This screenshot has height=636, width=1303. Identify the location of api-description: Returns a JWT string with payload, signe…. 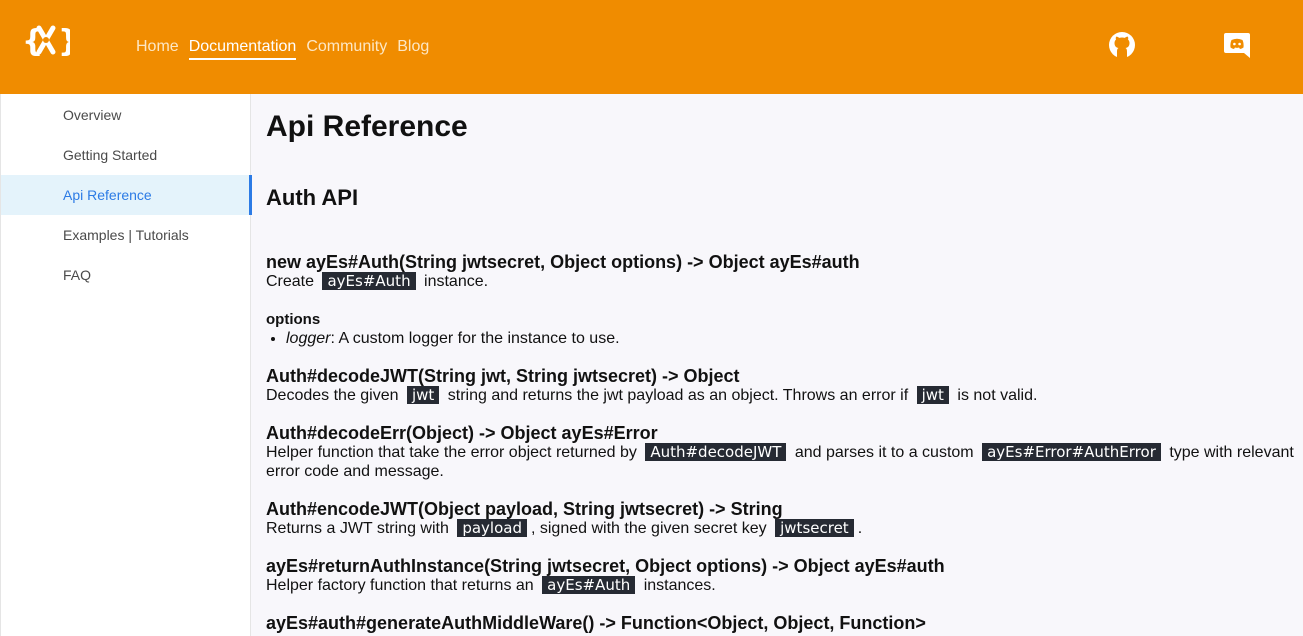
(564, 528).